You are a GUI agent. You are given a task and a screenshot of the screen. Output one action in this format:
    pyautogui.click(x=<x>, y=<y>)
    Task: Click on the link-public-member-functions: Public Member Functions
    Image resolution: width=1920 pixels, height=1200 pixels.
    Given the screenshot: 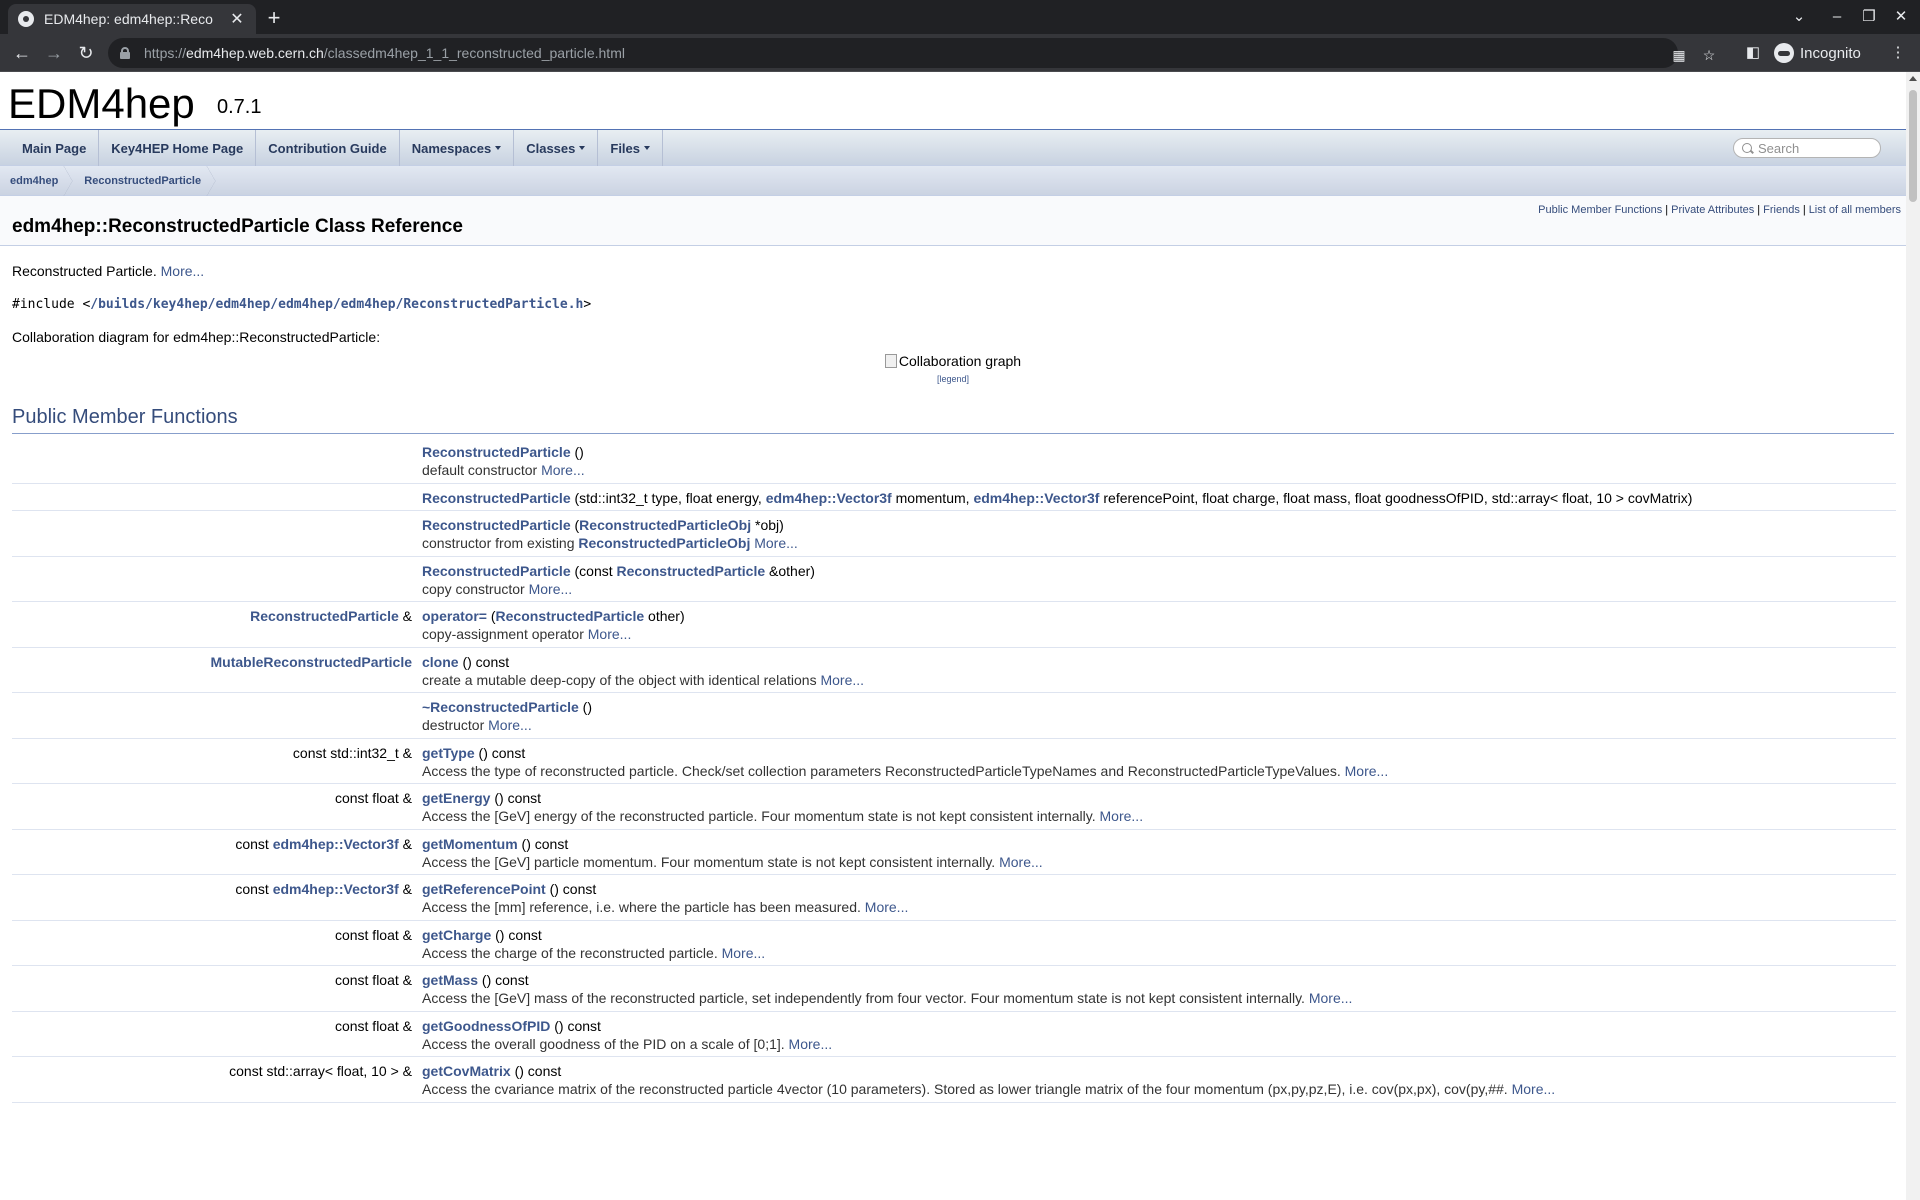 What is the action you would take?
    pyautogui.click(x=1600, y=210)
    